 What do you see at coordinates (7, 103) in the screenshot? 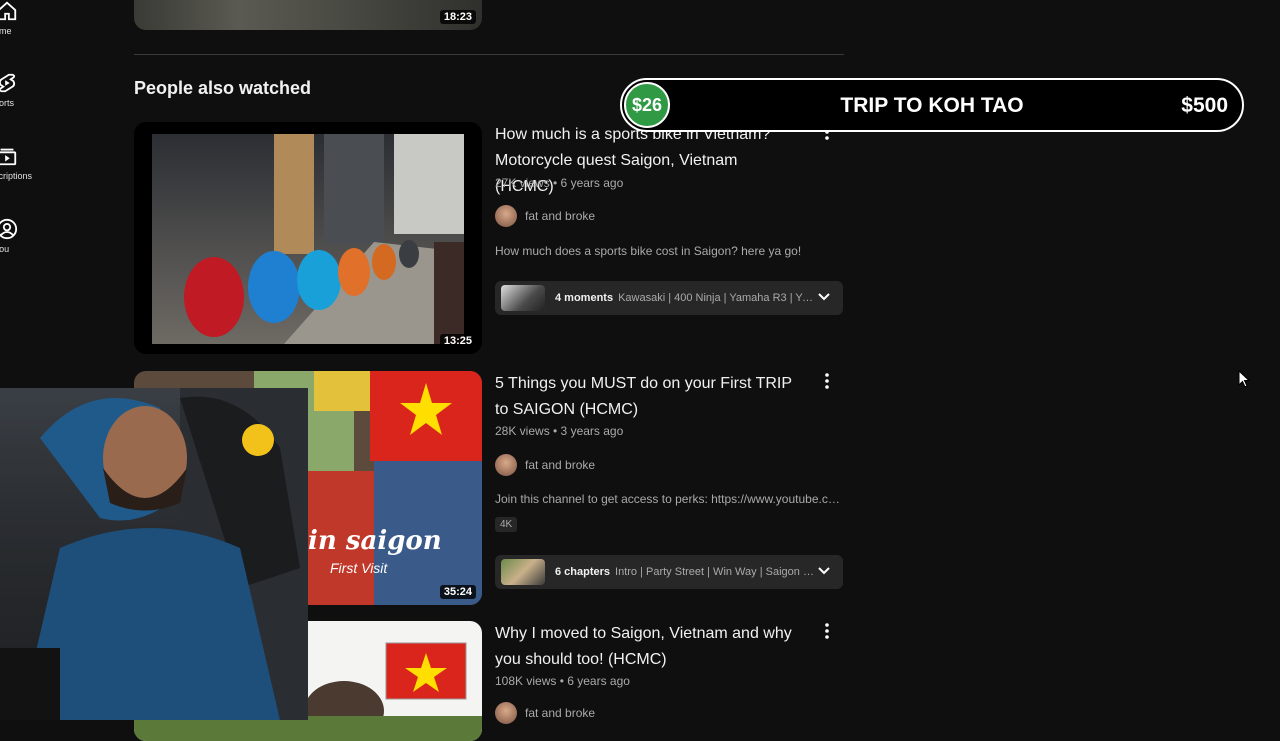
I see `sidebar-item-label: horts` at bounding box center [7, 103].